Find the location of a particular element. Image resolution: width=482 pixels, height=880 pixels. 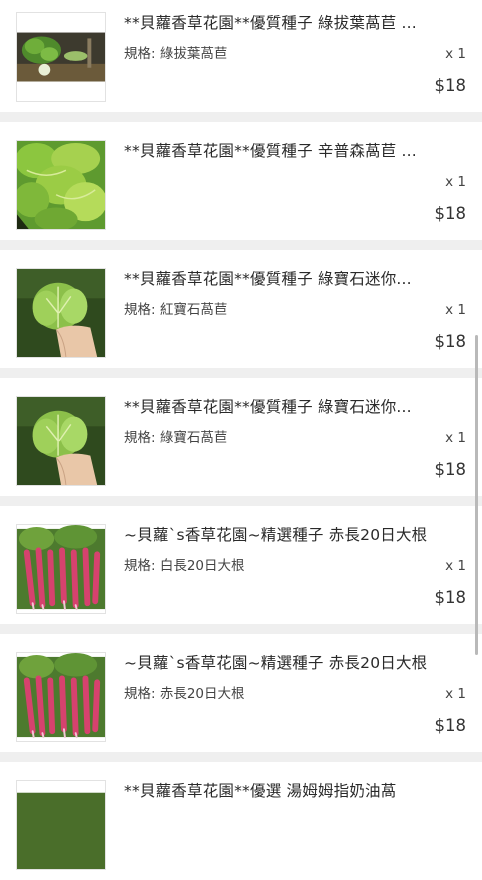

green-leaf-lettuce-image is located at coordinates (61, 57).